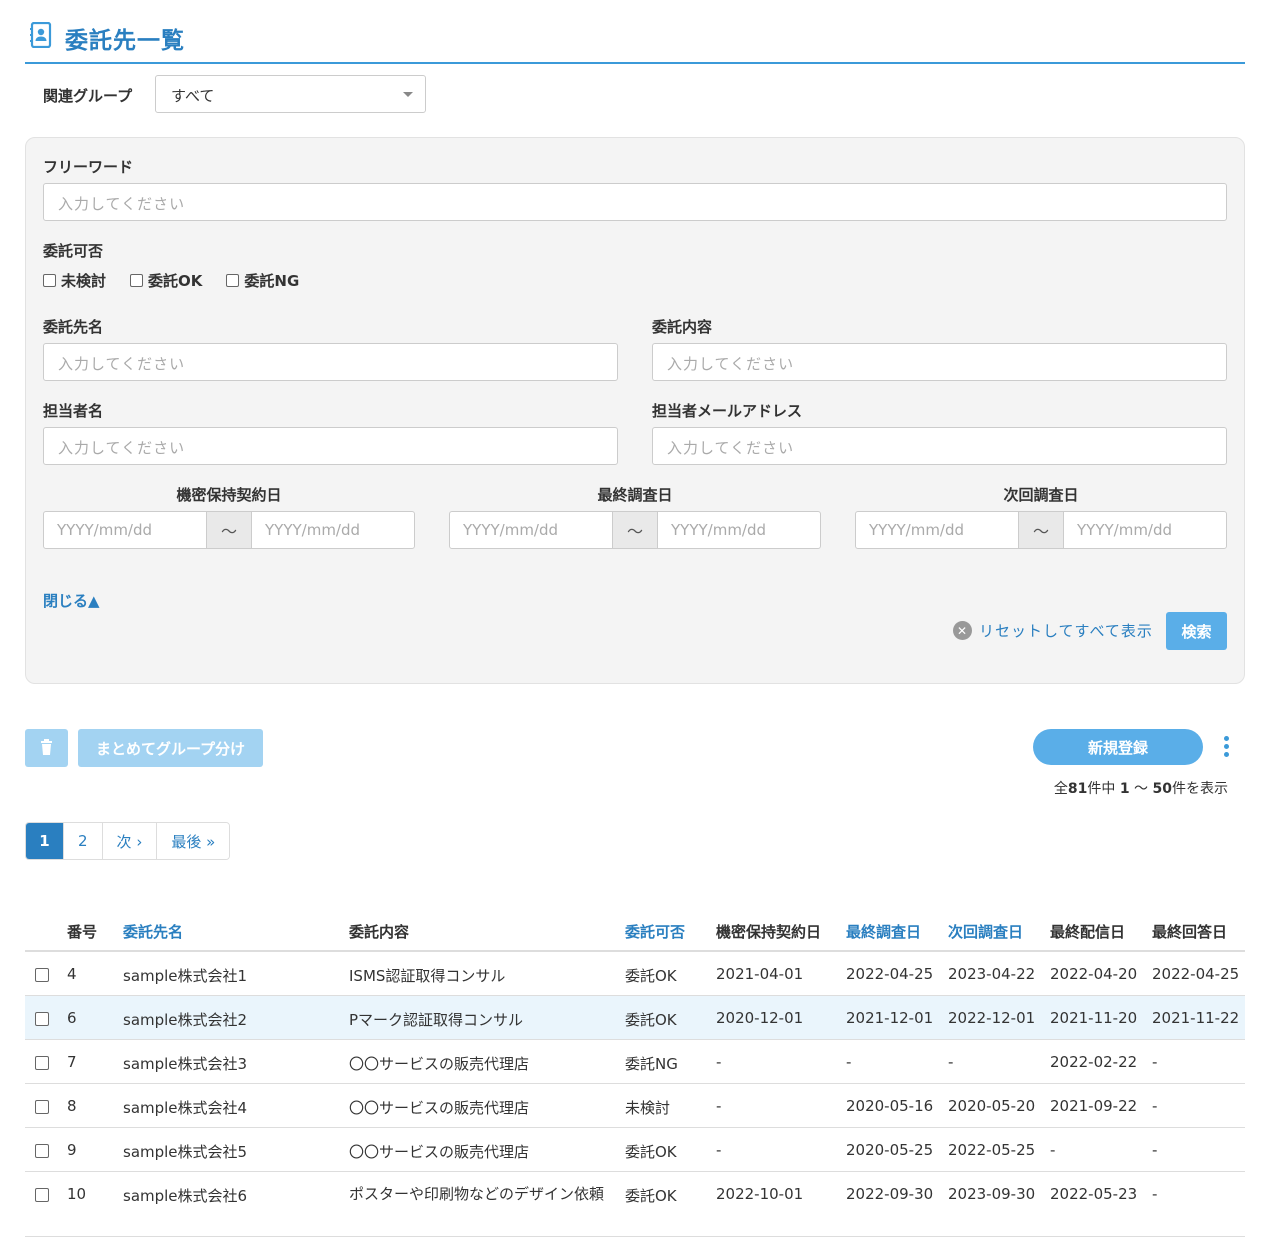 The width and height of the screenshot is (1280, 1241). What do you see at coordinates (1196, 631) in the screenshot?
I see `search-button: 検索` at bounding box center [1196, 631].